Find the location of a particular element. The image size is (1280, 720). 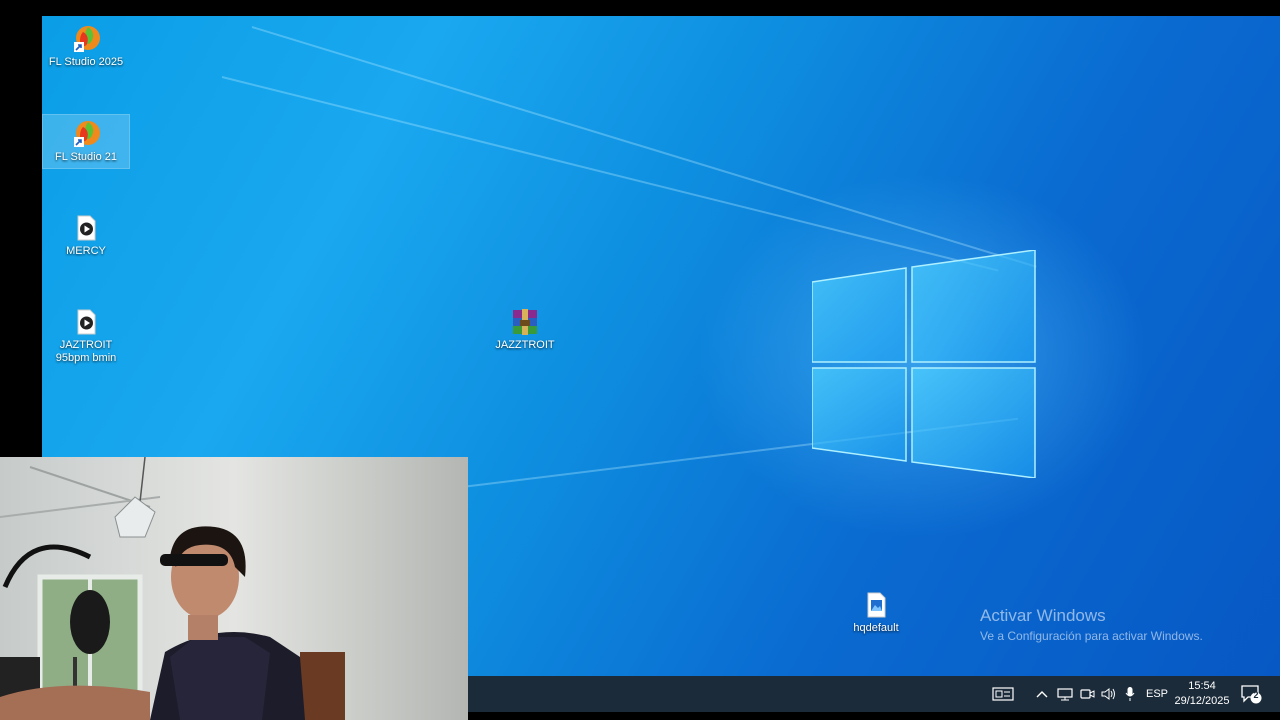

webcam-feed-image is located at coordinates (234, 588).